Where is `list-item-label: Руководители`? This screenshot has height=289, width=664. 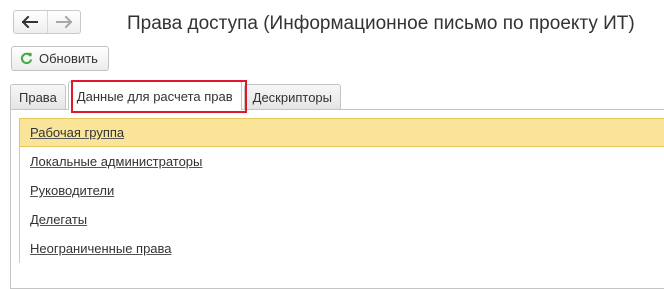
list-item-label: Руководители is located at coordinates (72, 190).